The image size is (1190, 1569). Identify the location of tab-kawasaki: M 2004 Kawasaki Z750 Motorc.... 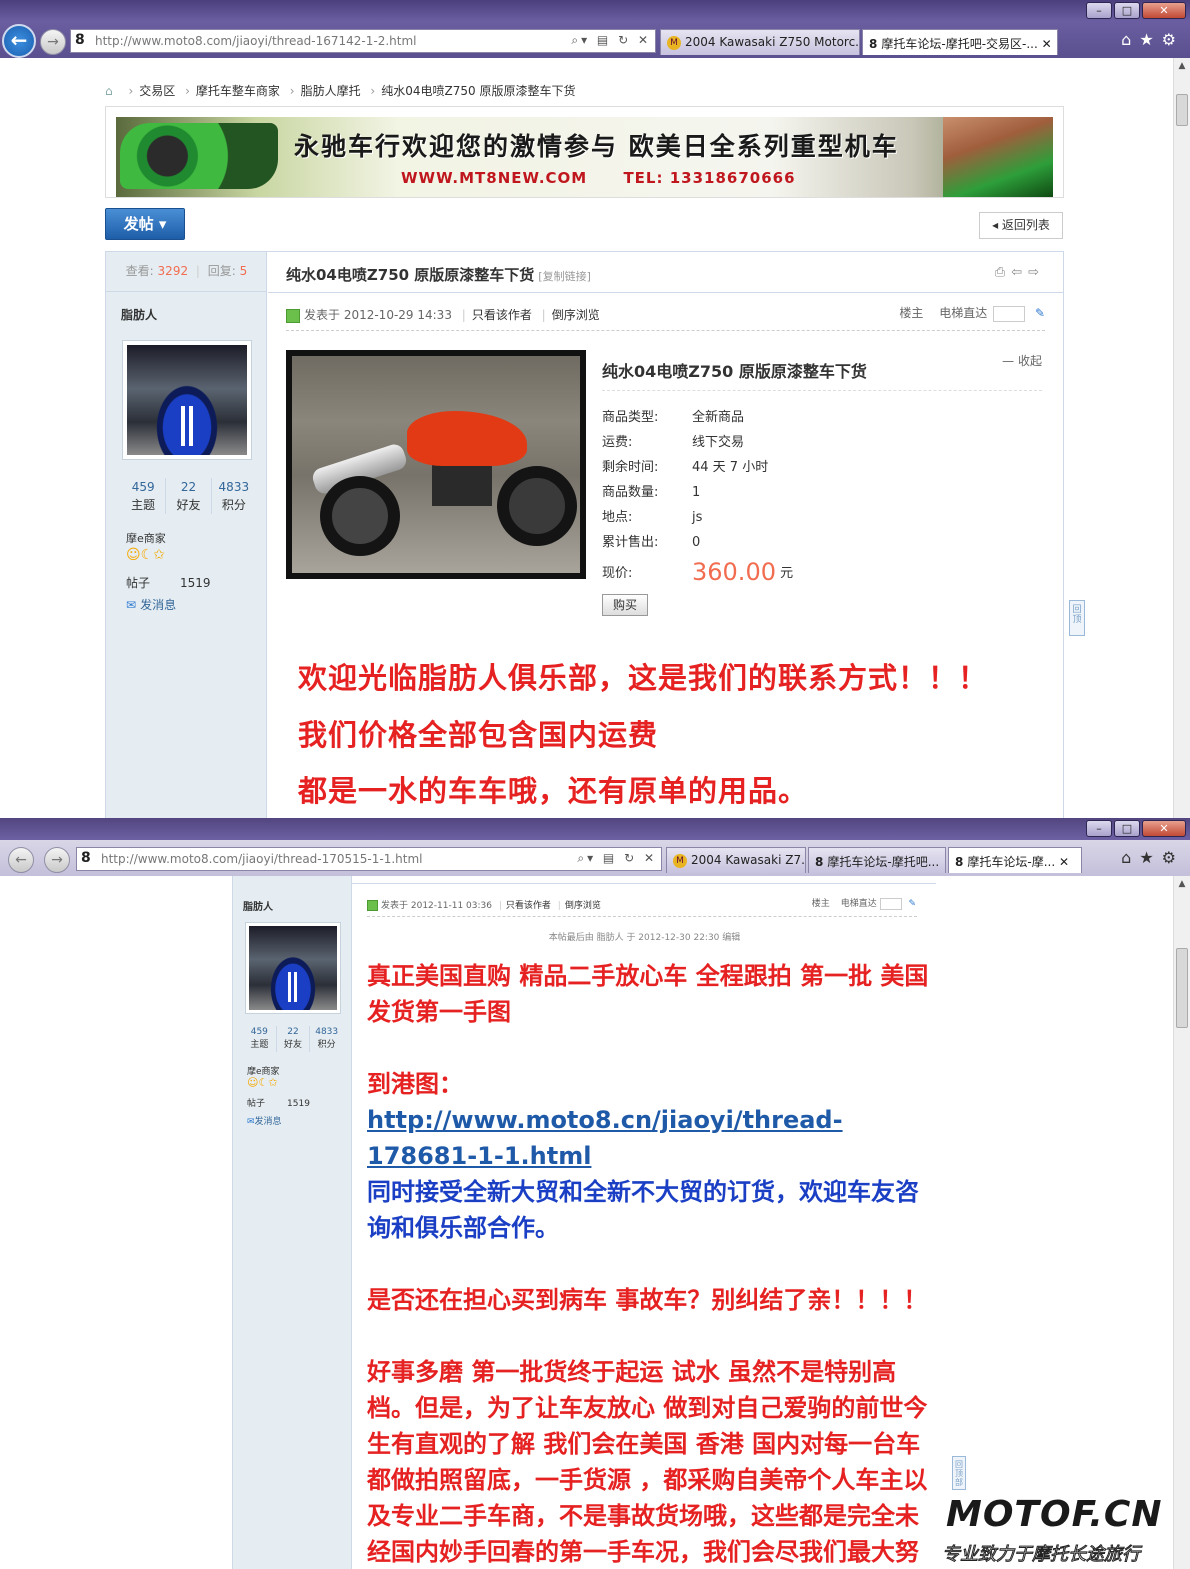
(760, 42).